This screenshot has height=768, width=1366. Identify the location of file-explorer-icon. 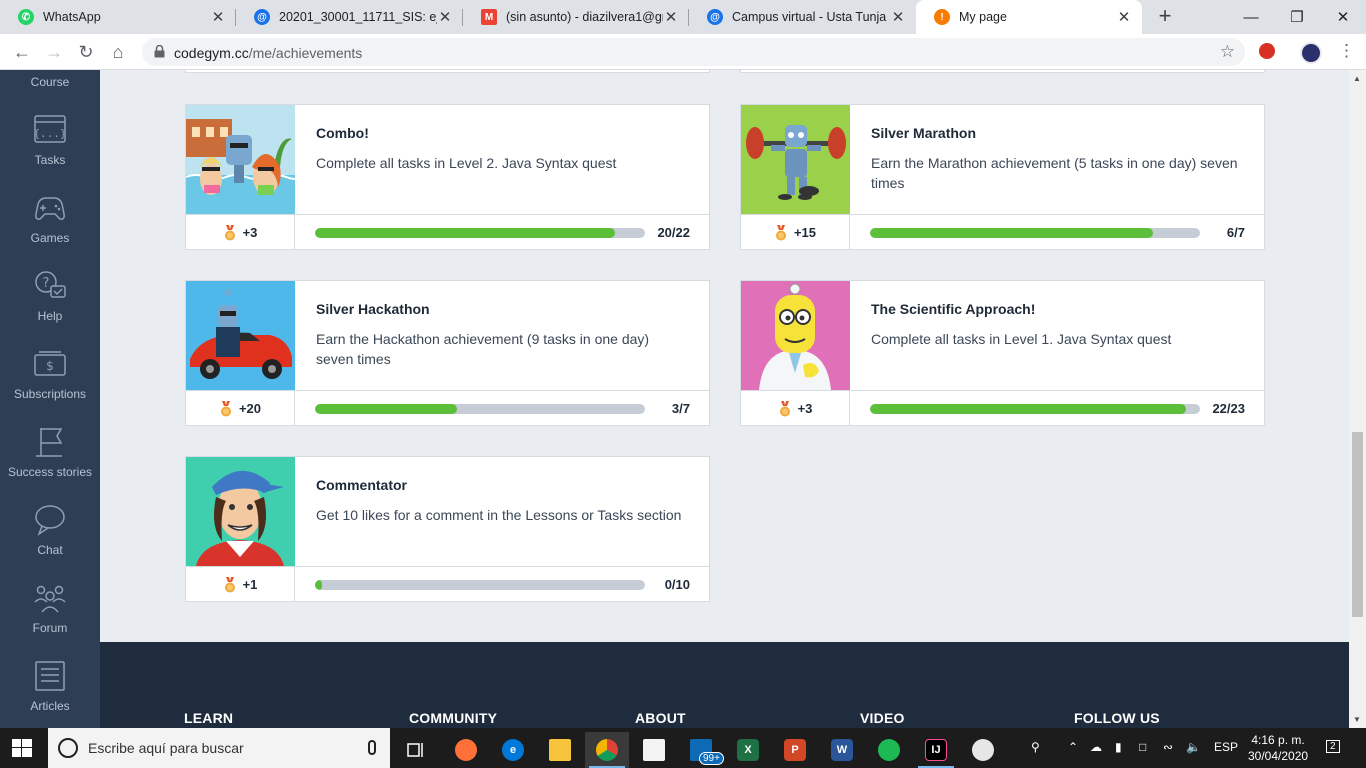
(560, 750).